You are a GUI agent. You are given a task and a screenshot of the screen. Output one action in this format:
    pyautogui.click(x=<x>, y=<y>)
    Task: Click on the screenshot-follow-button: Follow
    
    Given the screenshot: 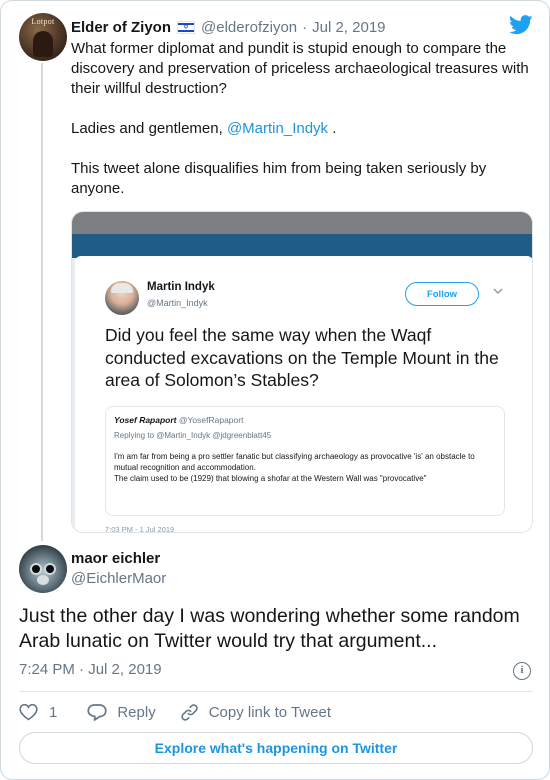 What is the action you would take?
    pyautogui.click(x=442, y=294)
    